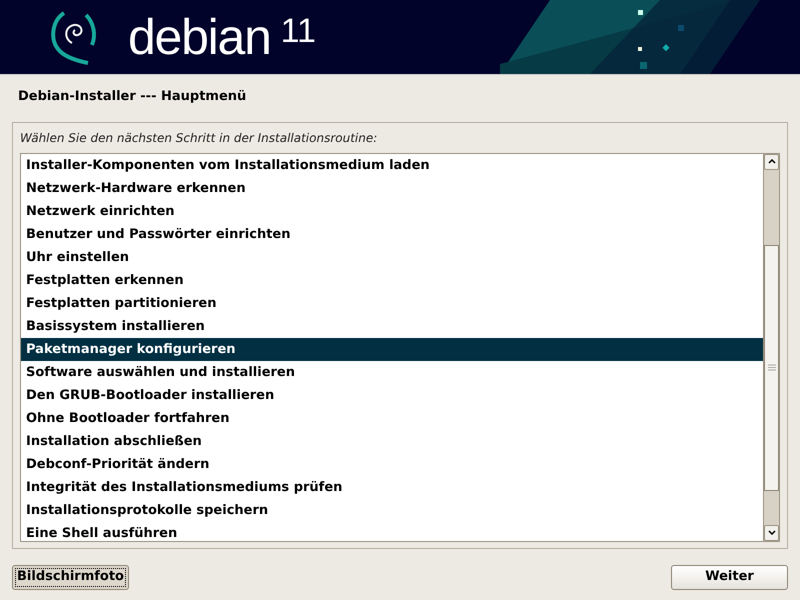  What do you see at coordinates (392, 395) in the screenshot?
I see `menu-item: Den GRUB-Bootloader installieren` at bounding box center [392, 395].